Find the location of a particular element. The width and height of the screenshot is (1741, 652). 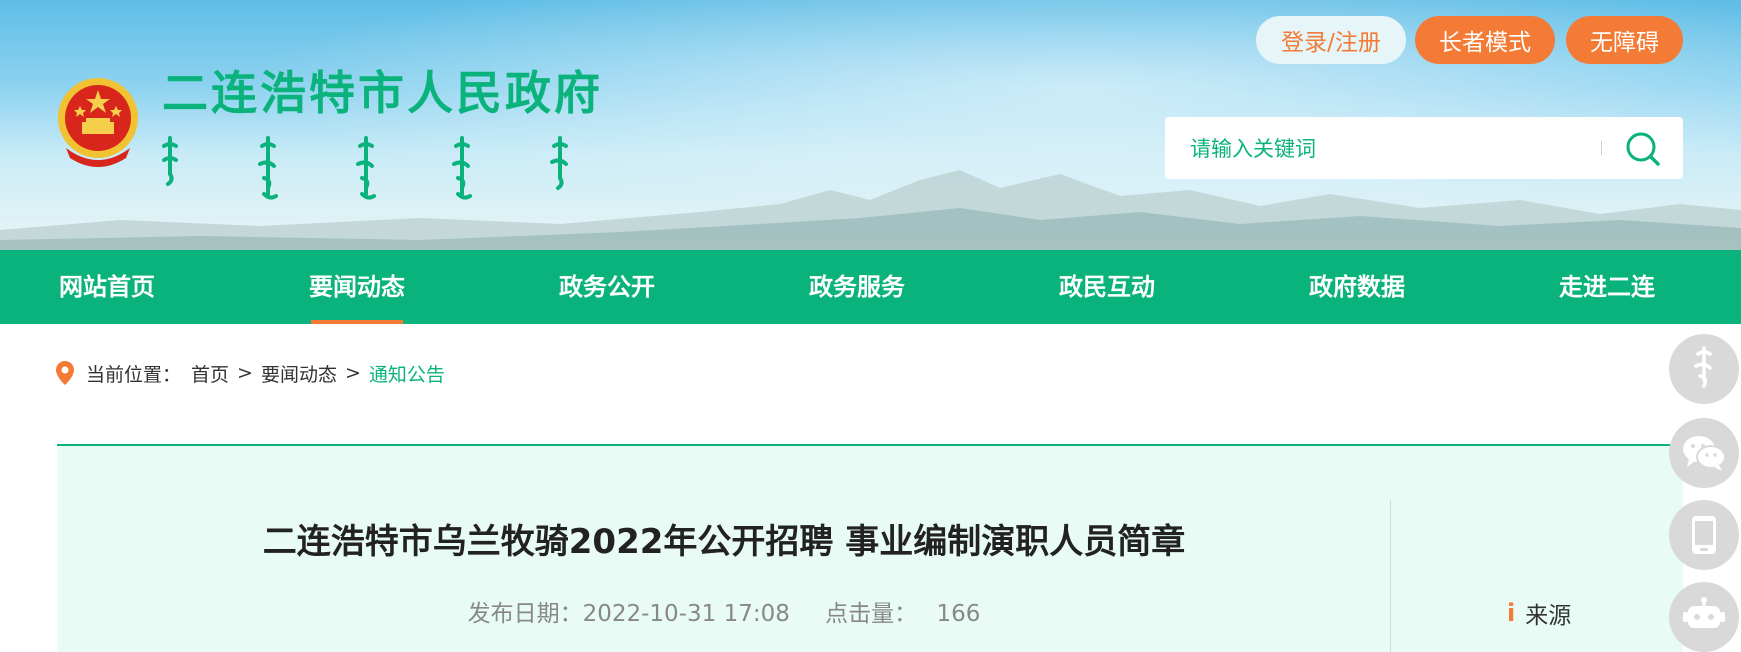

mobile-icon is located at coordinates (1704, 535).